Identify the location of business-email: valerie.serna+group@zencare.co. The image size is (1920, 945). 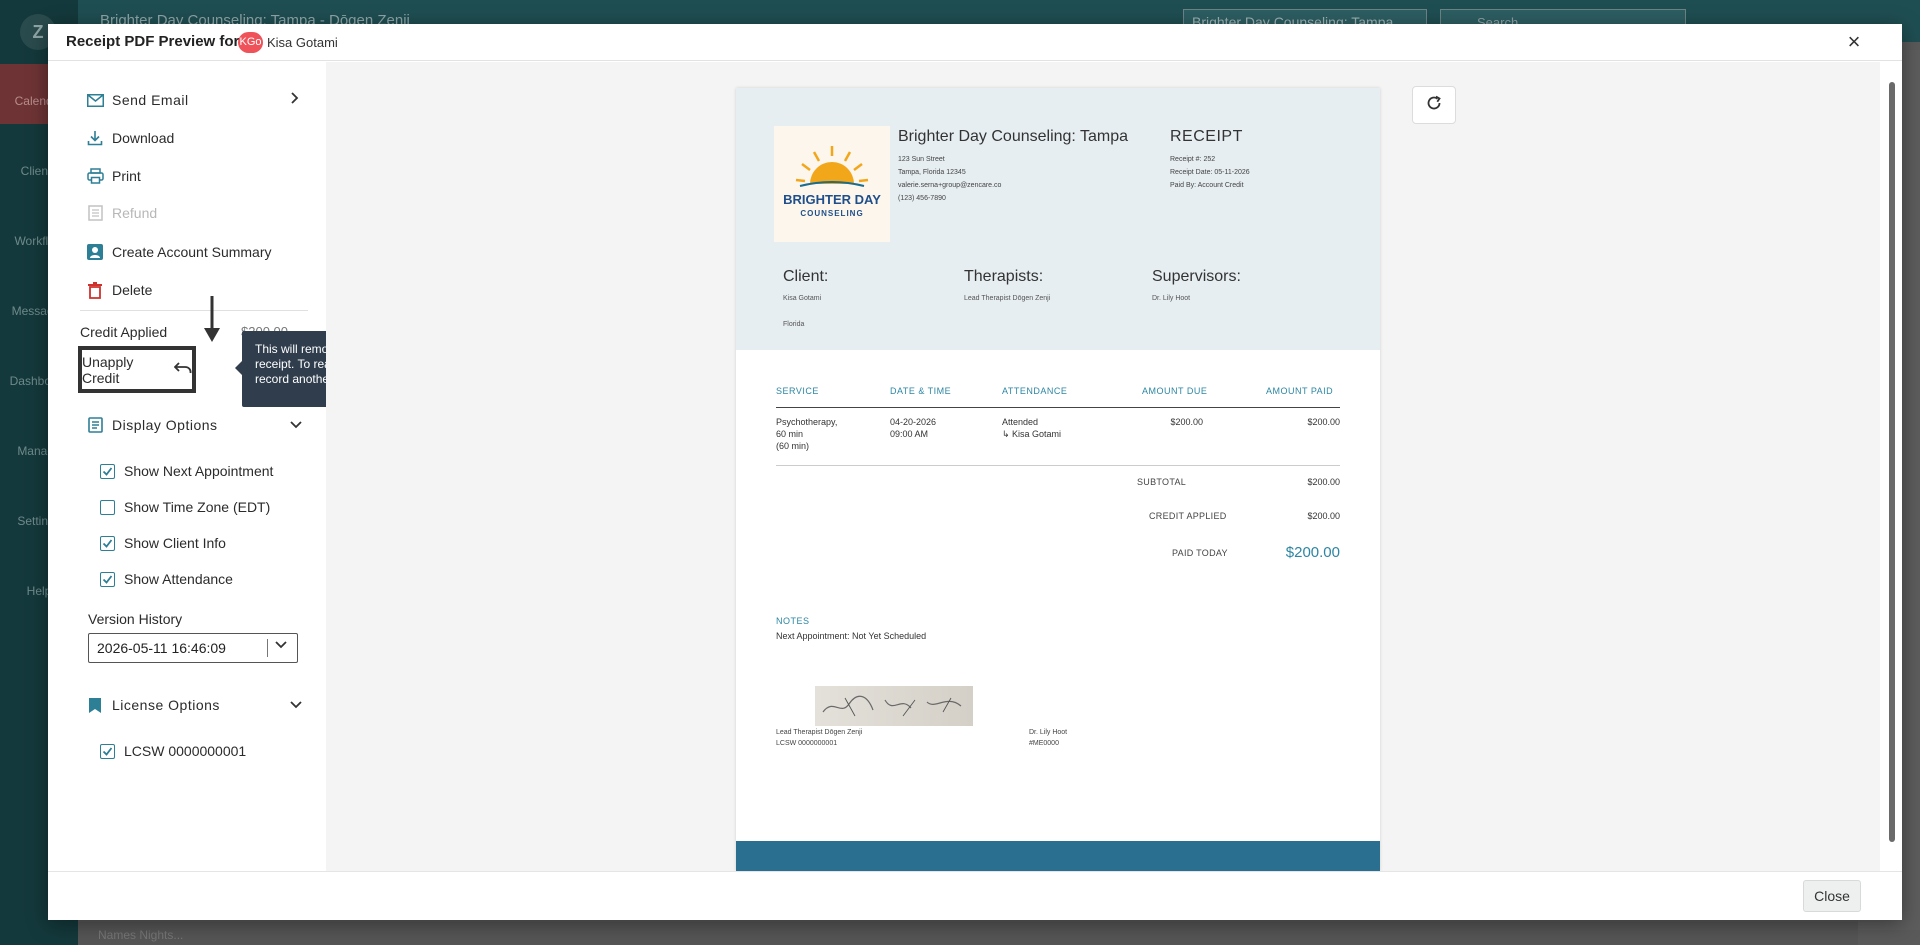
(950, 185).